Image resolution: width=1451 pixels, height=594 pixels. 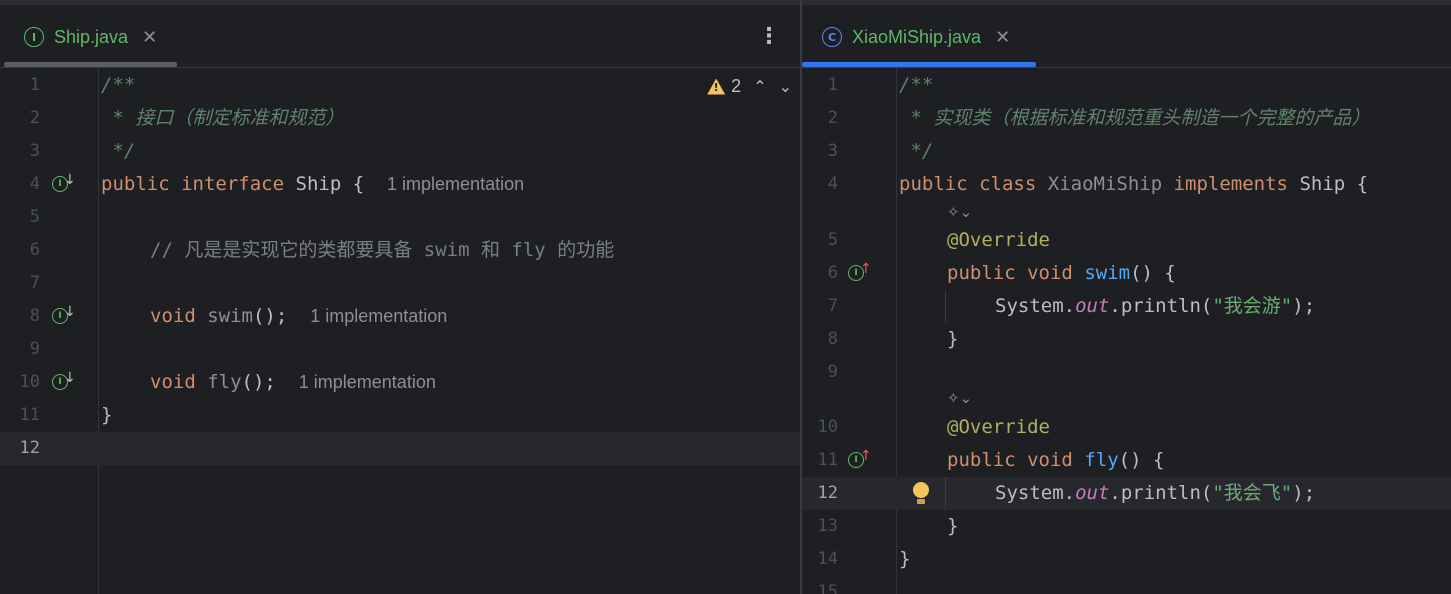 I want to click on keyword: class, so click(x=1008, y=184).